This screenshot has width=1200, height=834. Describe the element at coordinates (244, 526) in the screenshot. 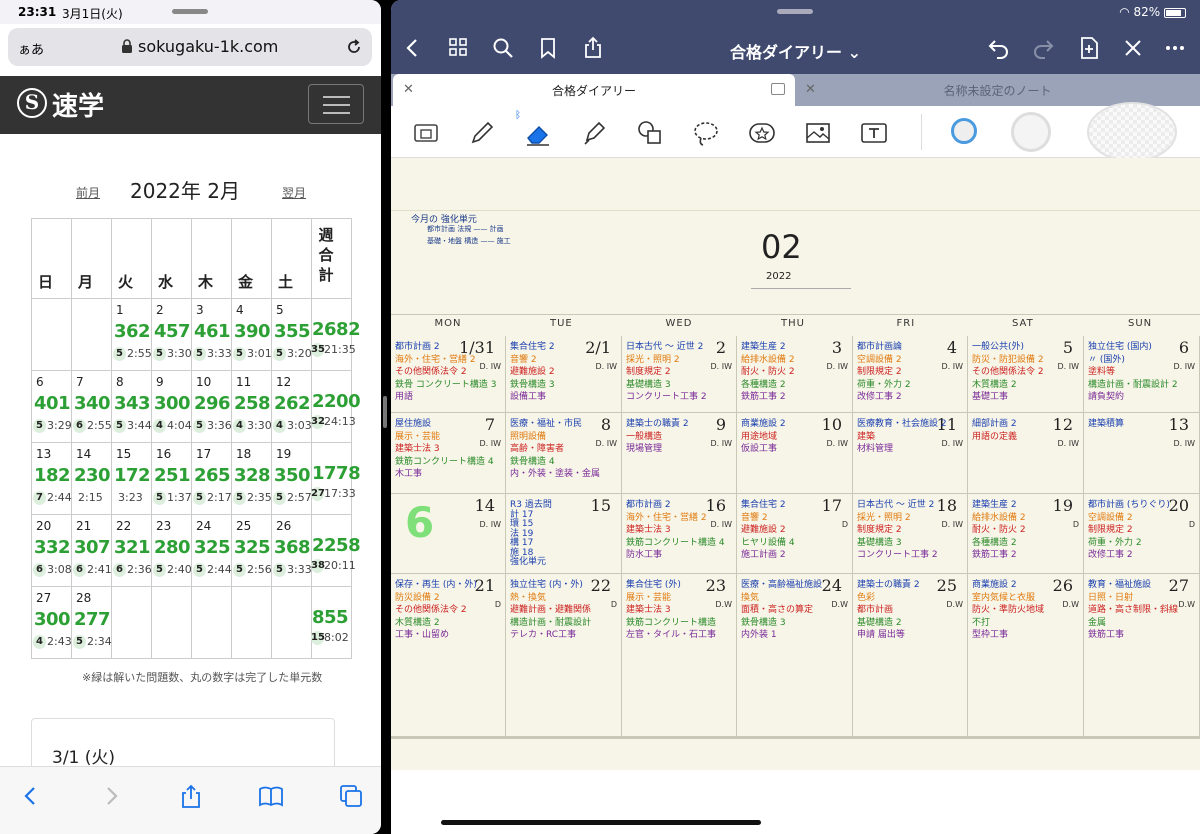

I see `day-number: 25` at that location.